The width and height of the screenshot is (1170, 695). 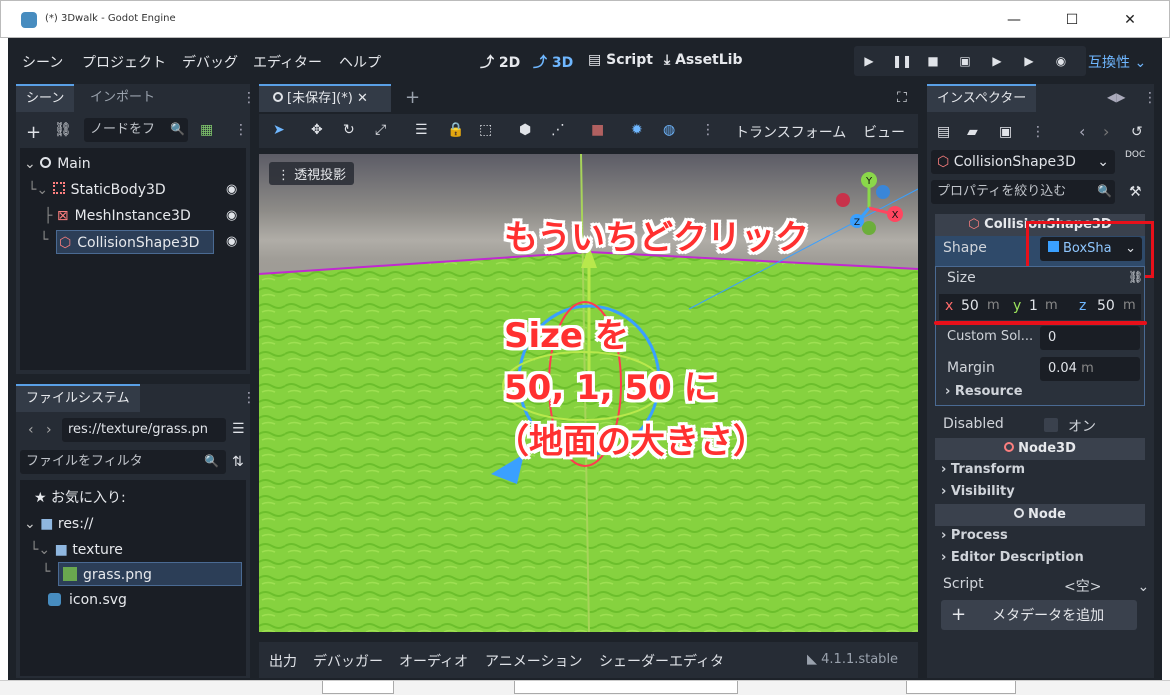 I want to click on history-forward-icon: ›, so click(x=1106, y=131).